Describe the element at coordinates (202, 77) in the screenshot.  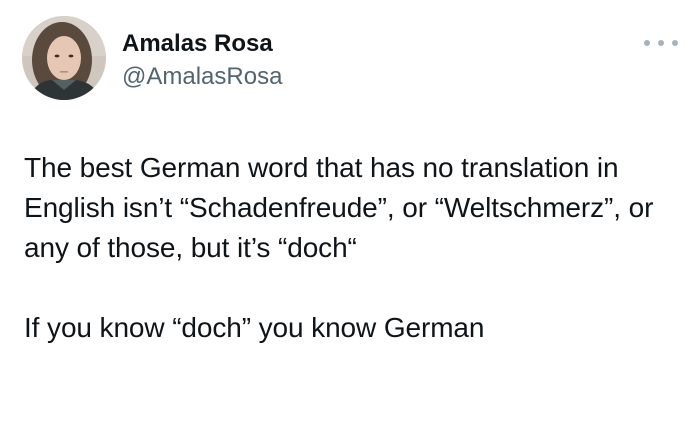
I see `user-handle: @AmalasRosa` at that location.